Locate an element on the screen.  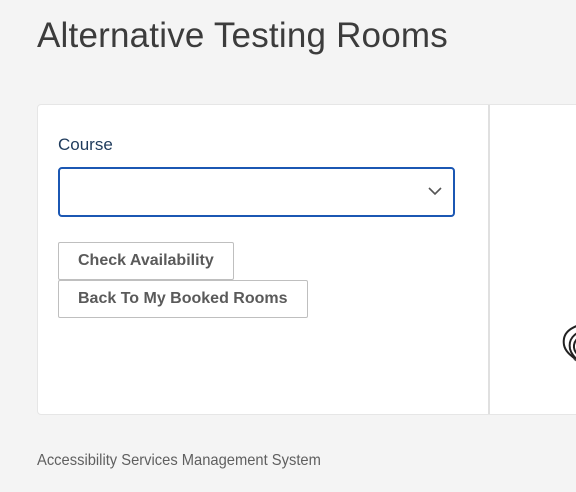
back-to-booked-rooms-button: Back To My Booked Rooms is located at coordinates (183, 299).